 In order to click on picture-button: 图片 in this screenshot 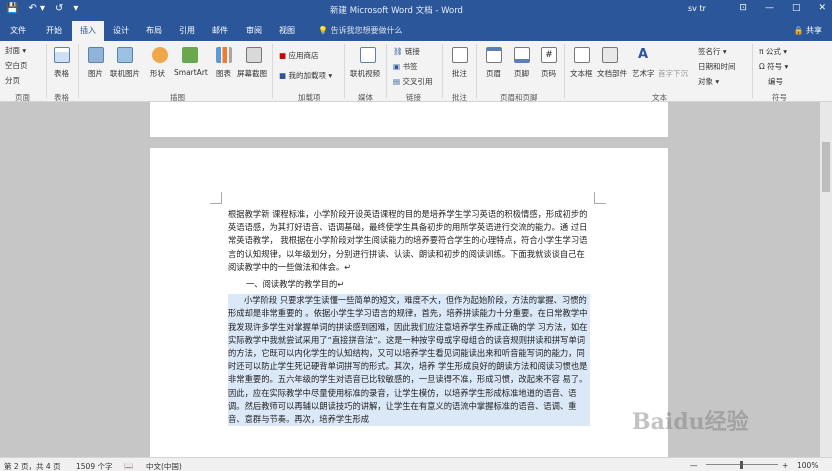, I will do `click(95, 73)`.